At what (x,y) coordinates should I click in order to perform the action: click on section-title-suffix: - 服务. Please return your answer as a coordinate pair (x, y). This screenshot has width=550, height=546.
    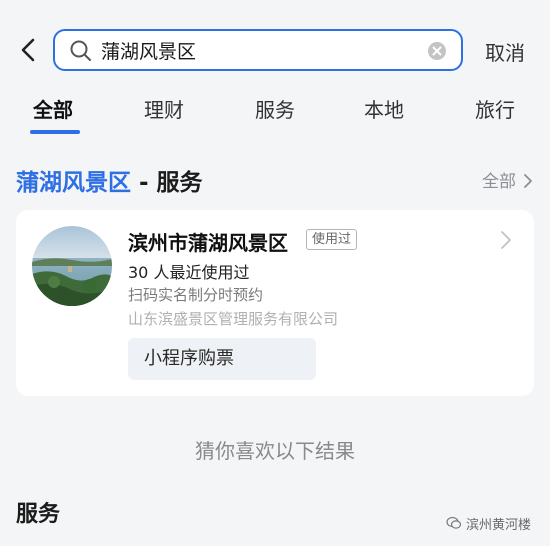
    Looking at the image, I should click on (167, 183).